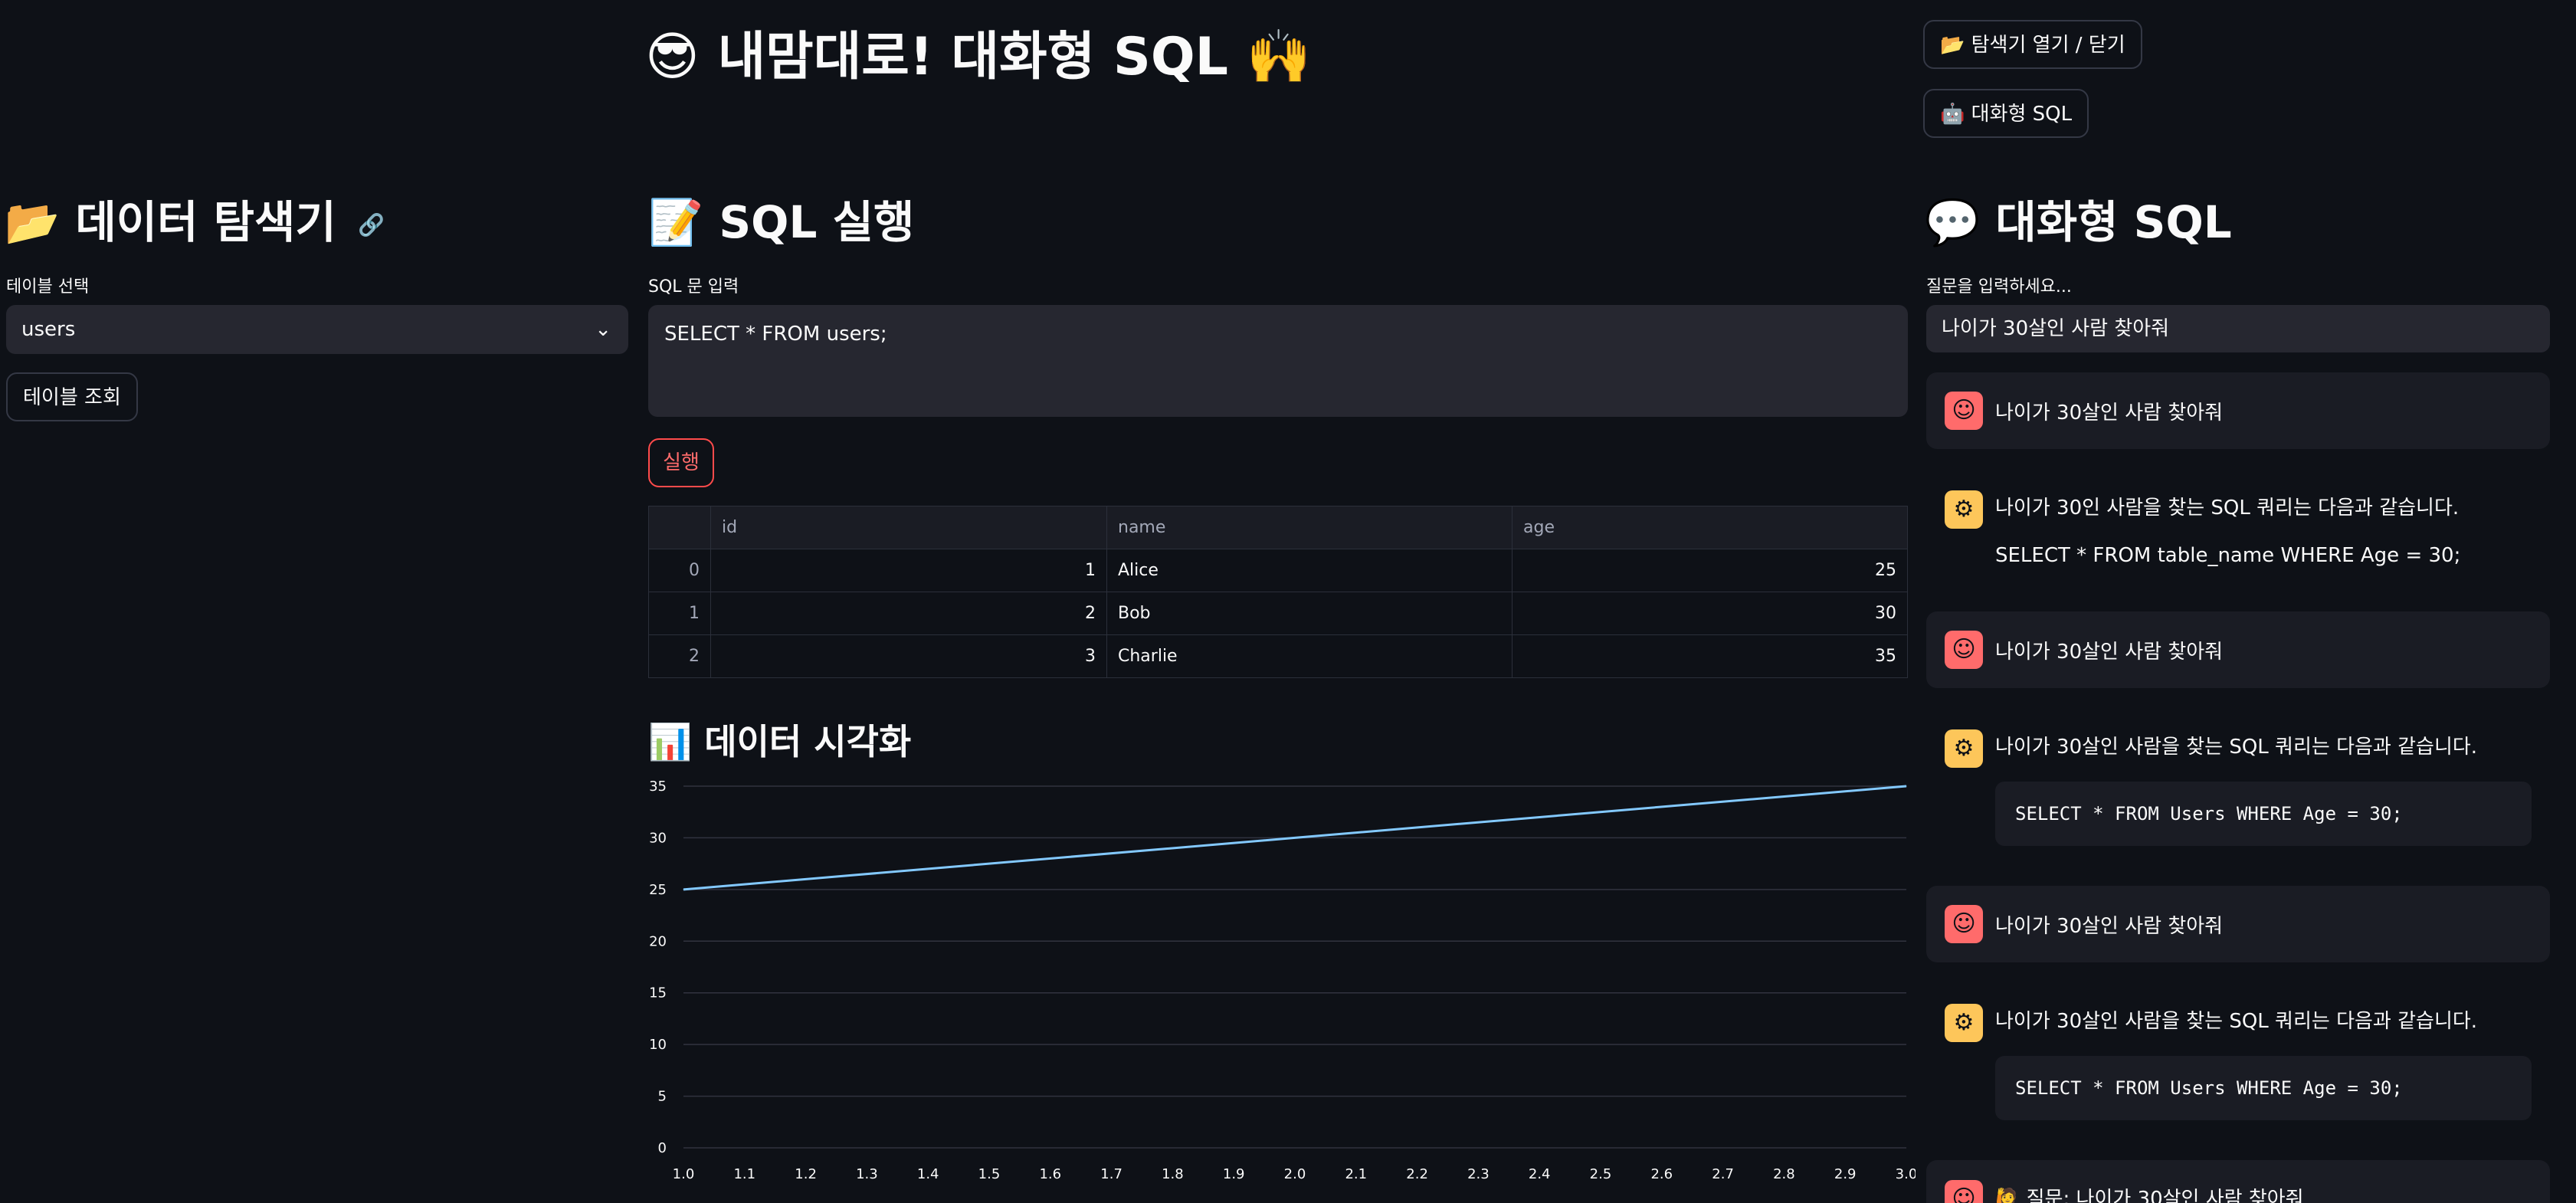  Describe the element at coordinates (1710, 656) in the screenshot. I see `cell-age: 35` at that location.